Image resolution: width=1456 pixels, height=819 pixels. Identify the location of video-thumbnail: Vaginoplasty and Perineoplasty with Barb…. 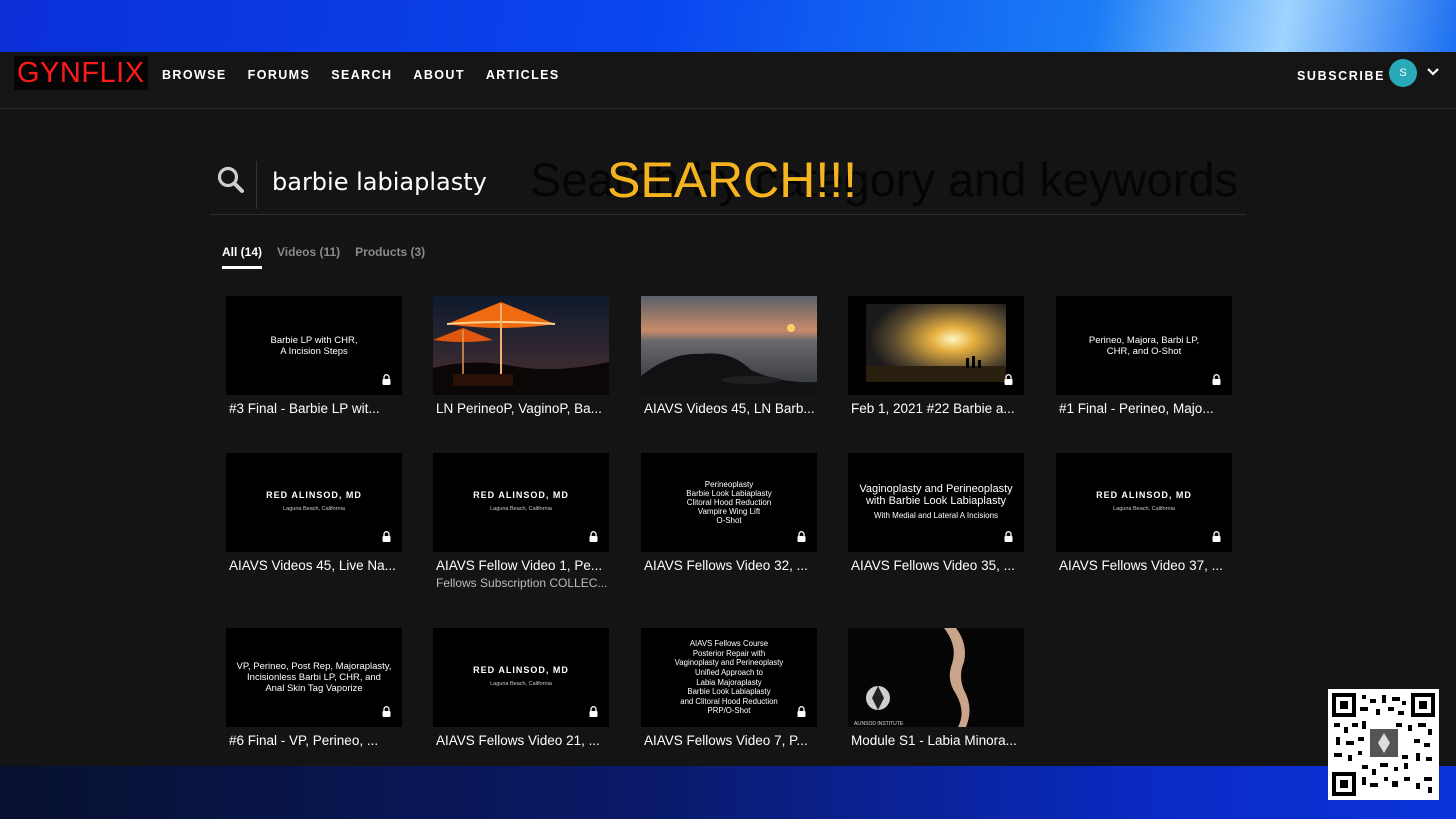
(936, 502).